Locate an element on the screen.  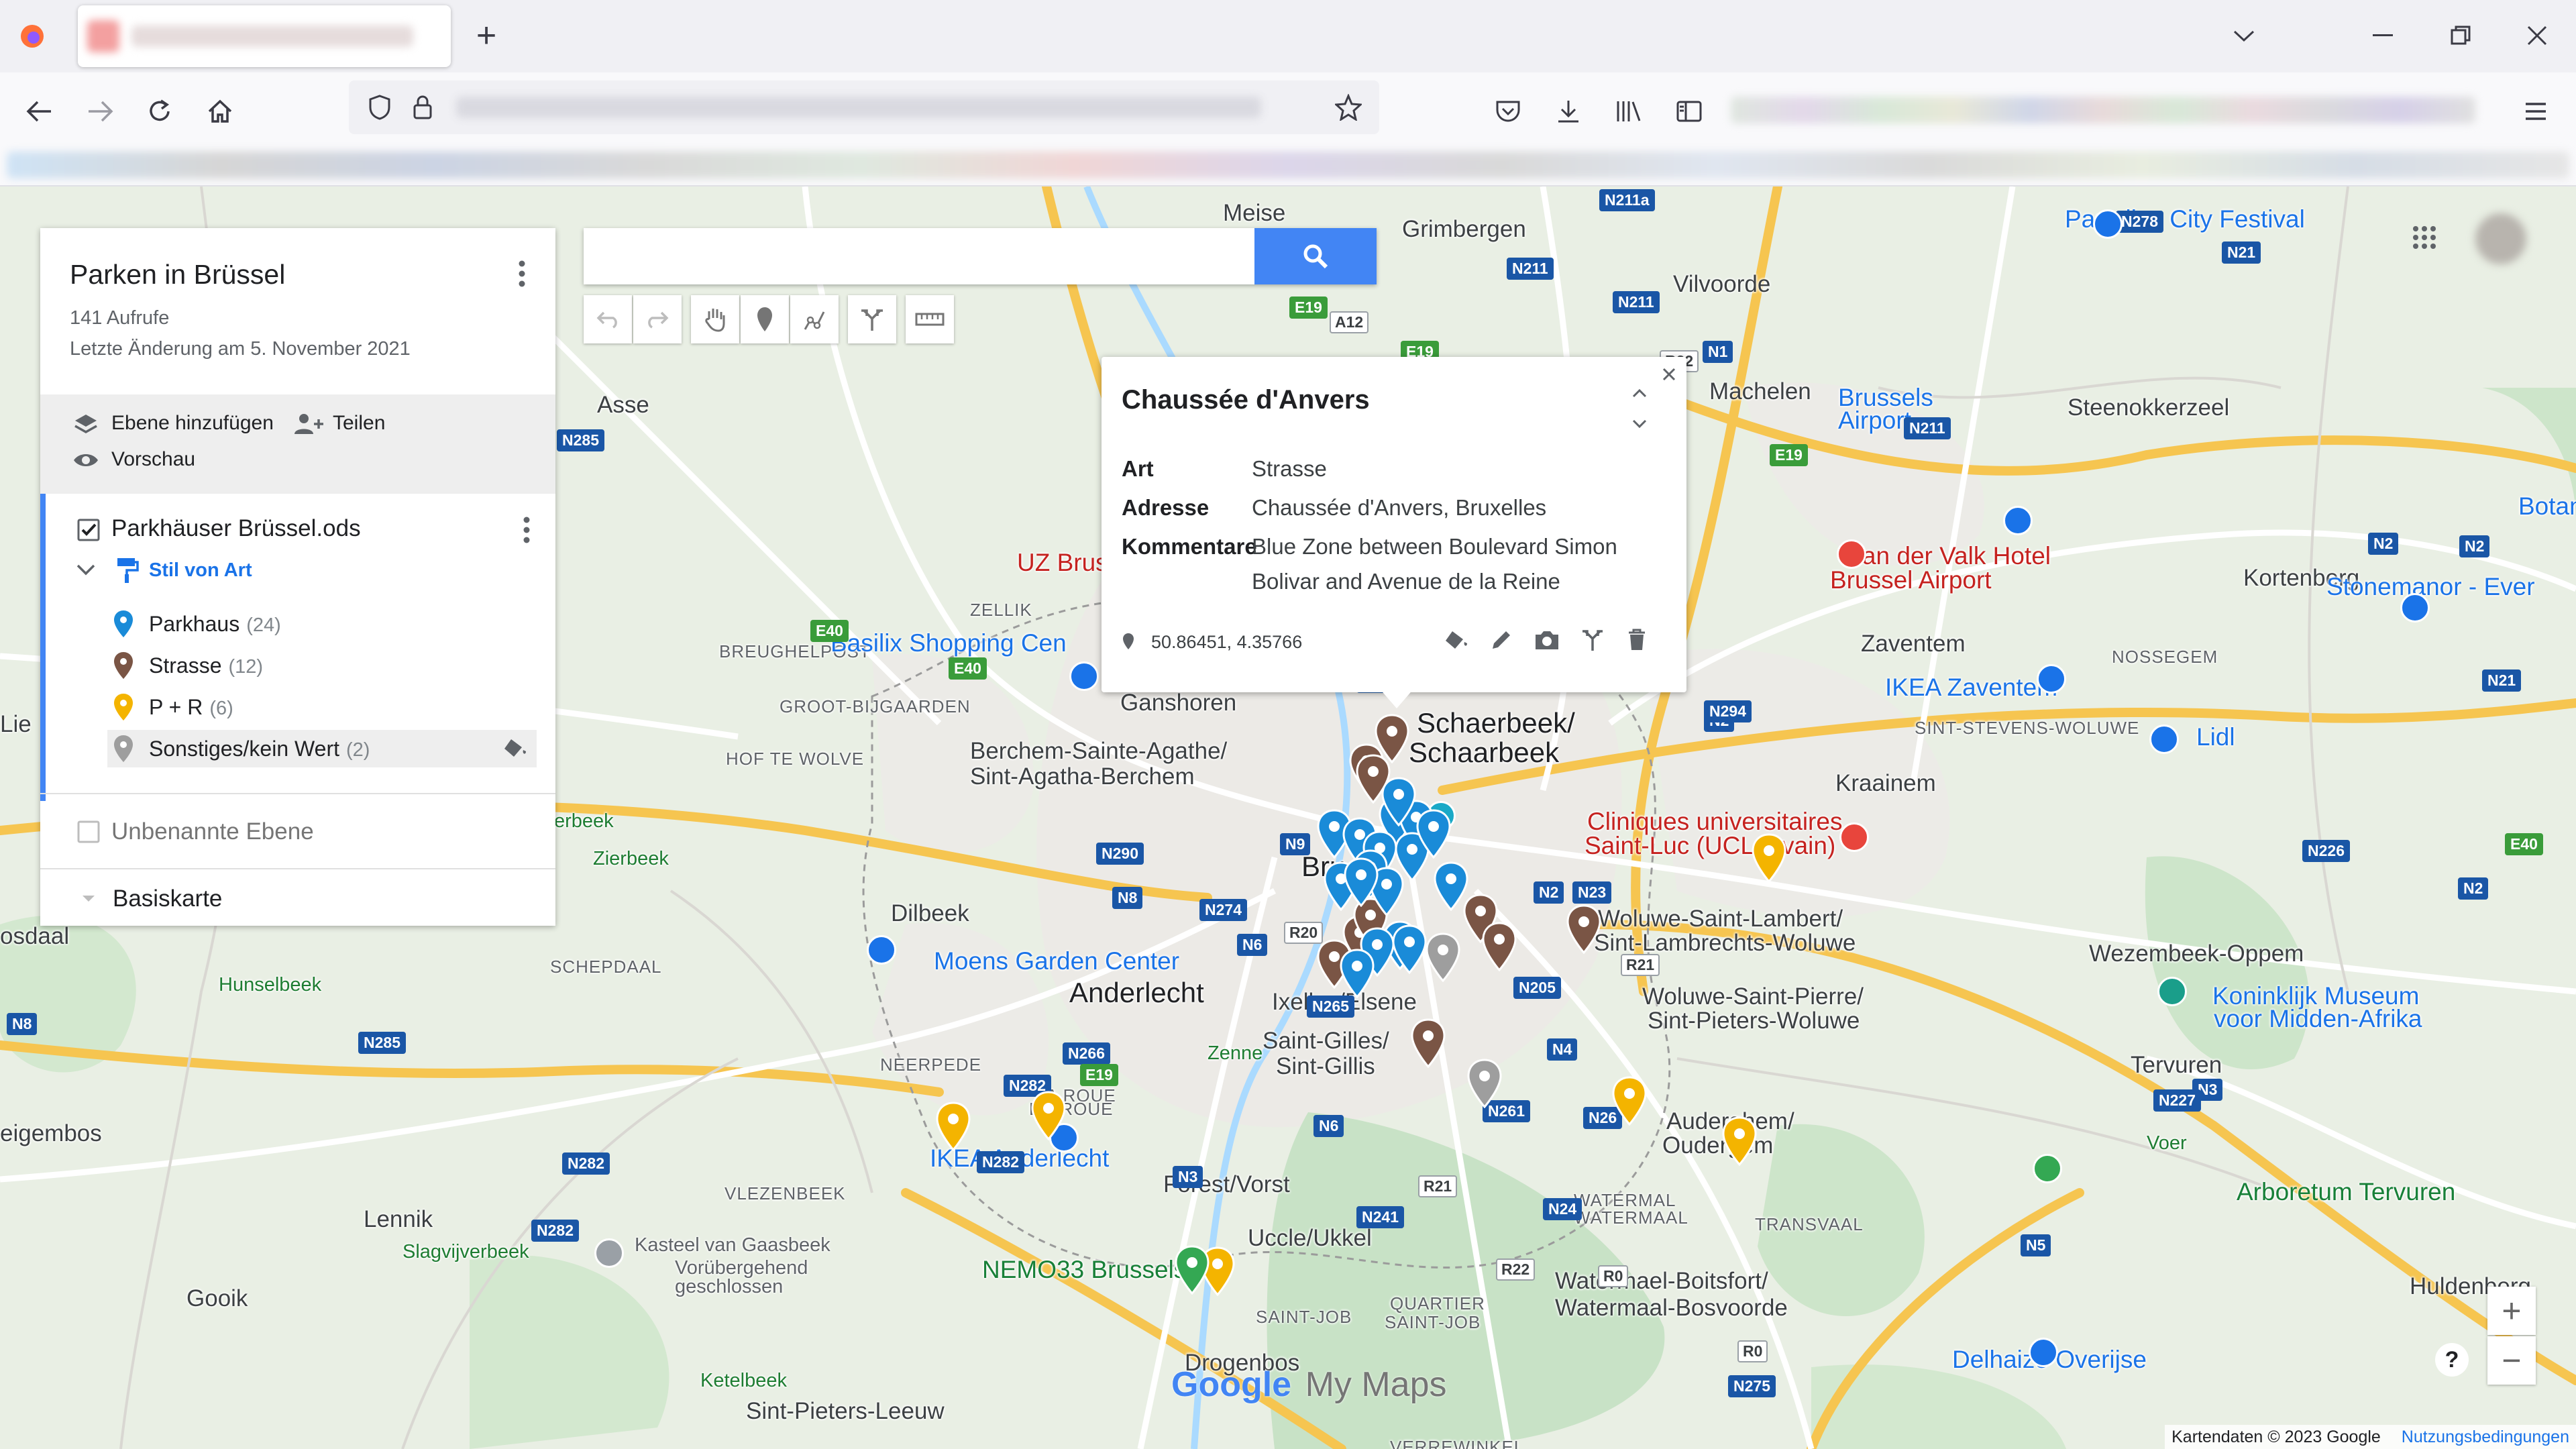
pan-hand-tool is located at coordinates (715, 319).